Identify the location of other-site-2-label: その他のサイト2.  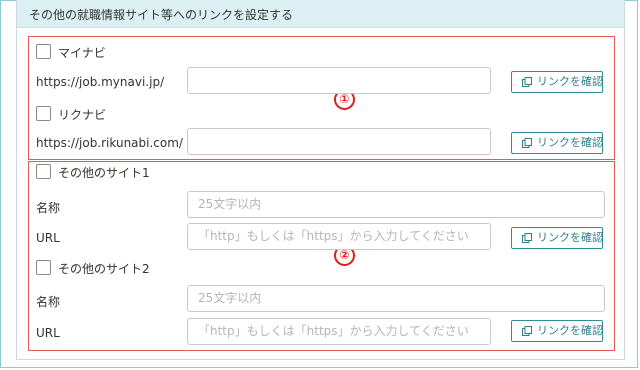
(104, 269).